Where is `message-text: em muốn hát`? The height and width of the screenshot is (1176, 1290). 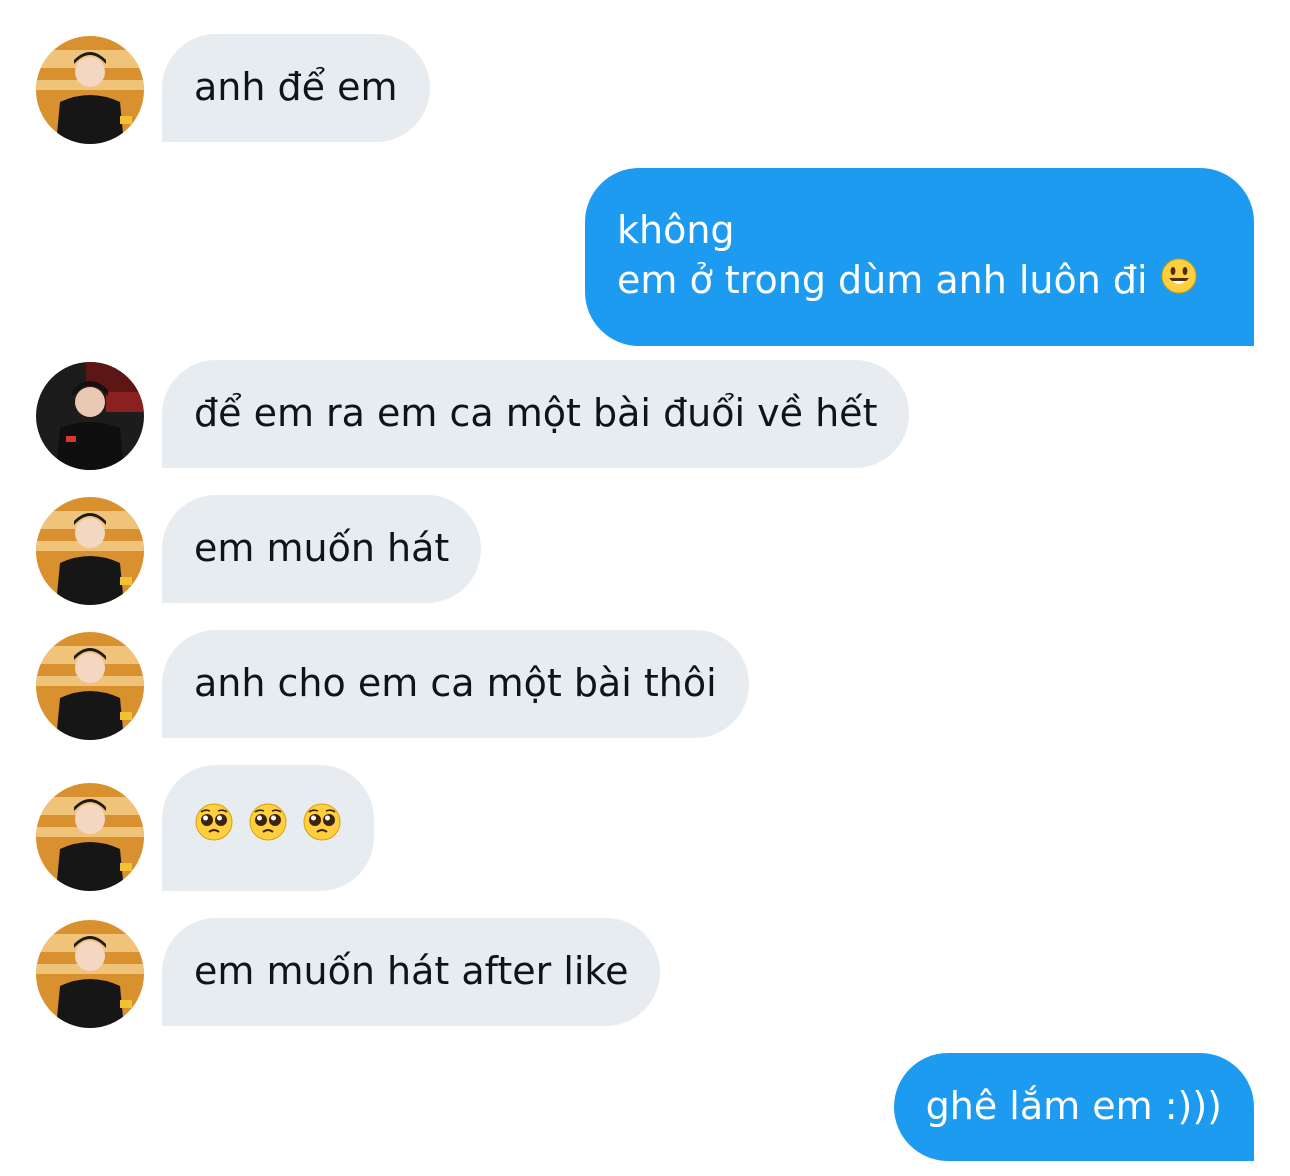
message-text: em muốn hát is located at coordinates (322, 548).